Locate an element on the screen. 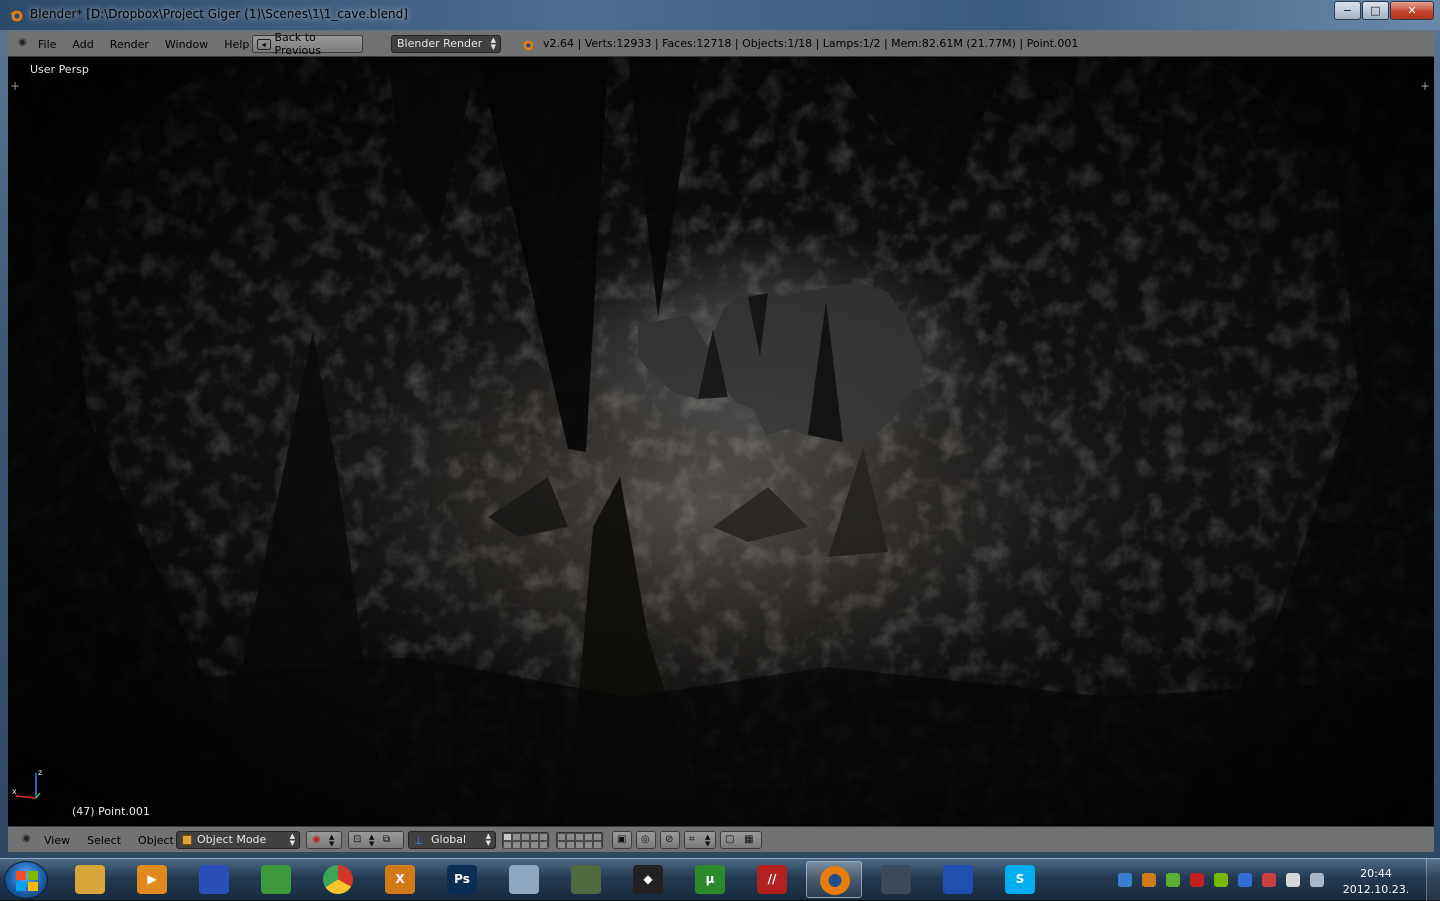 This screenshot has width=1440, height=901. corner-split-icon-left: + is located at coordinates (15, 86).